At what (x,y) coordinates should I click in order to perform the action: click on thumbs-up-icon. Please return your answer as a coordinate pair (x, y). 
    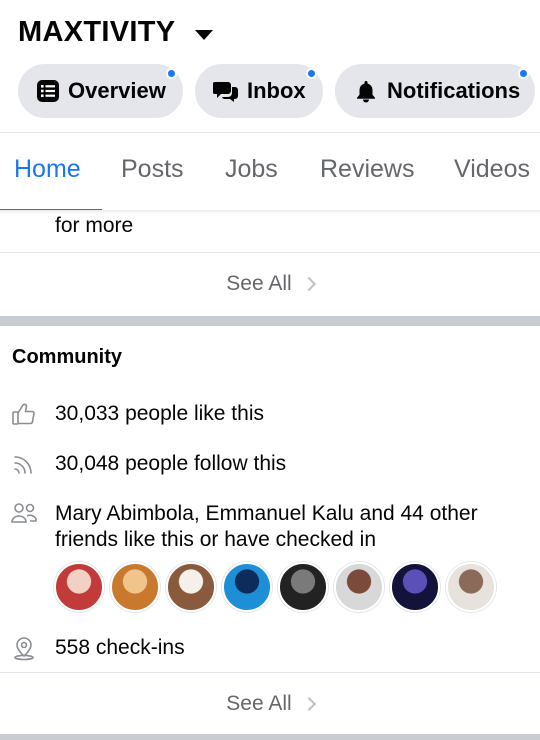
    Looking at the image, I should click on (24, 414).